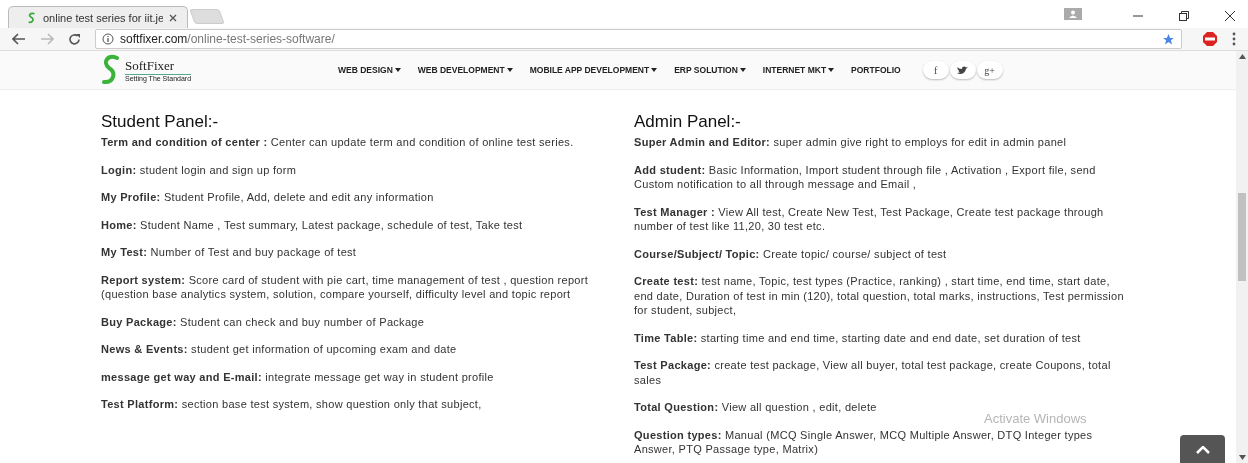 This screenshot has width=1248, height=463. I want to click on feature-description: Buy Package: Student can check and buy number of Package, so click(263, 321).